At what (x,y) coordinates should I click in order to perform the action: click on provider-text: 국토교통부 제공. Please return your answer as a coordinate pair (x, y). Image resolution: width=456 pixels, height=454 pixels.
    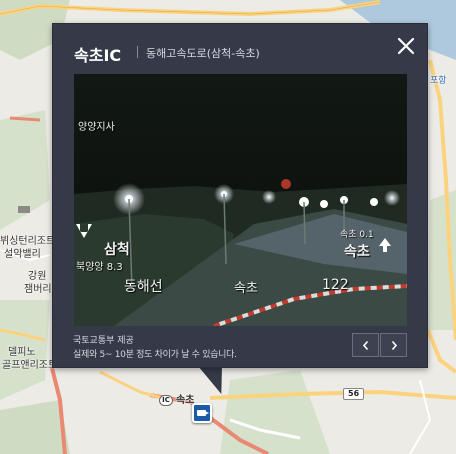
    Looking at the image, I should click on (103, 341).